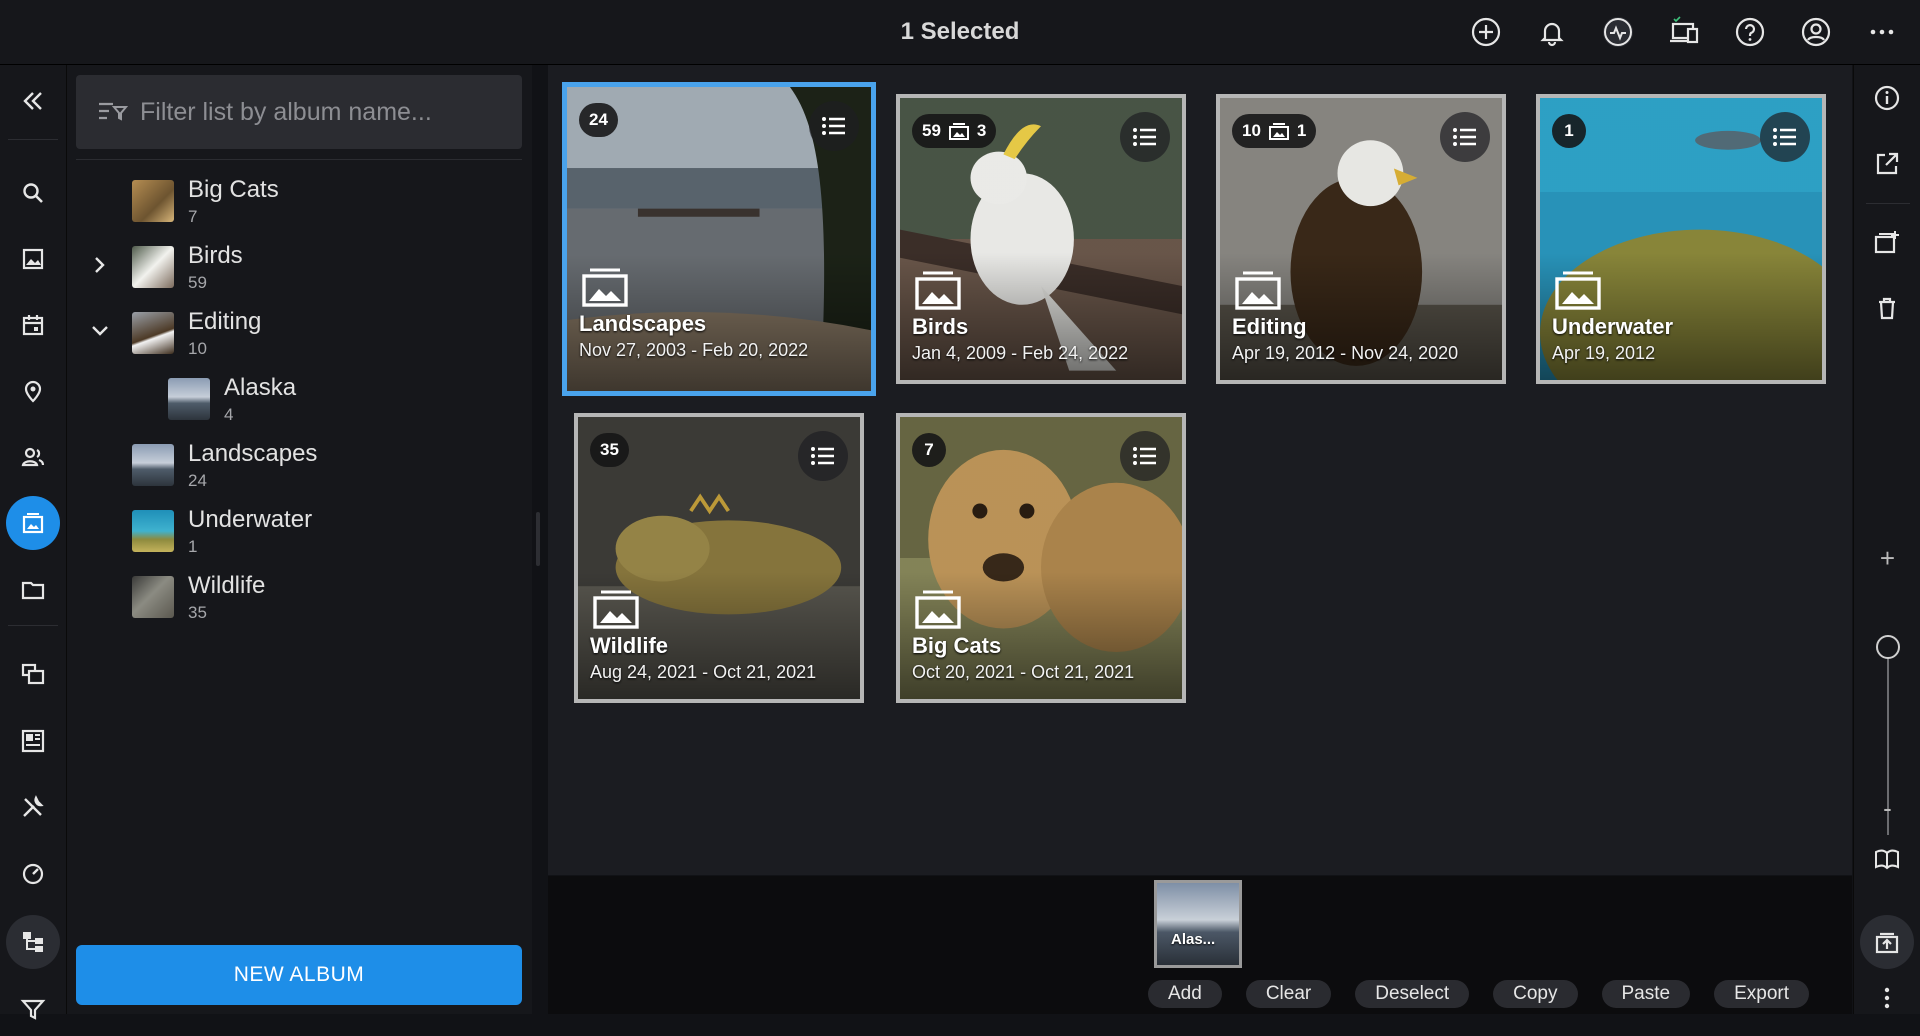 Image resolution: width=1920 pixels, height=1036 pixels. What do you see at coordinates (297, 201) in the screenshot?
I see `album-list-item: Big Cats 7` at bounding box center [297, 201].